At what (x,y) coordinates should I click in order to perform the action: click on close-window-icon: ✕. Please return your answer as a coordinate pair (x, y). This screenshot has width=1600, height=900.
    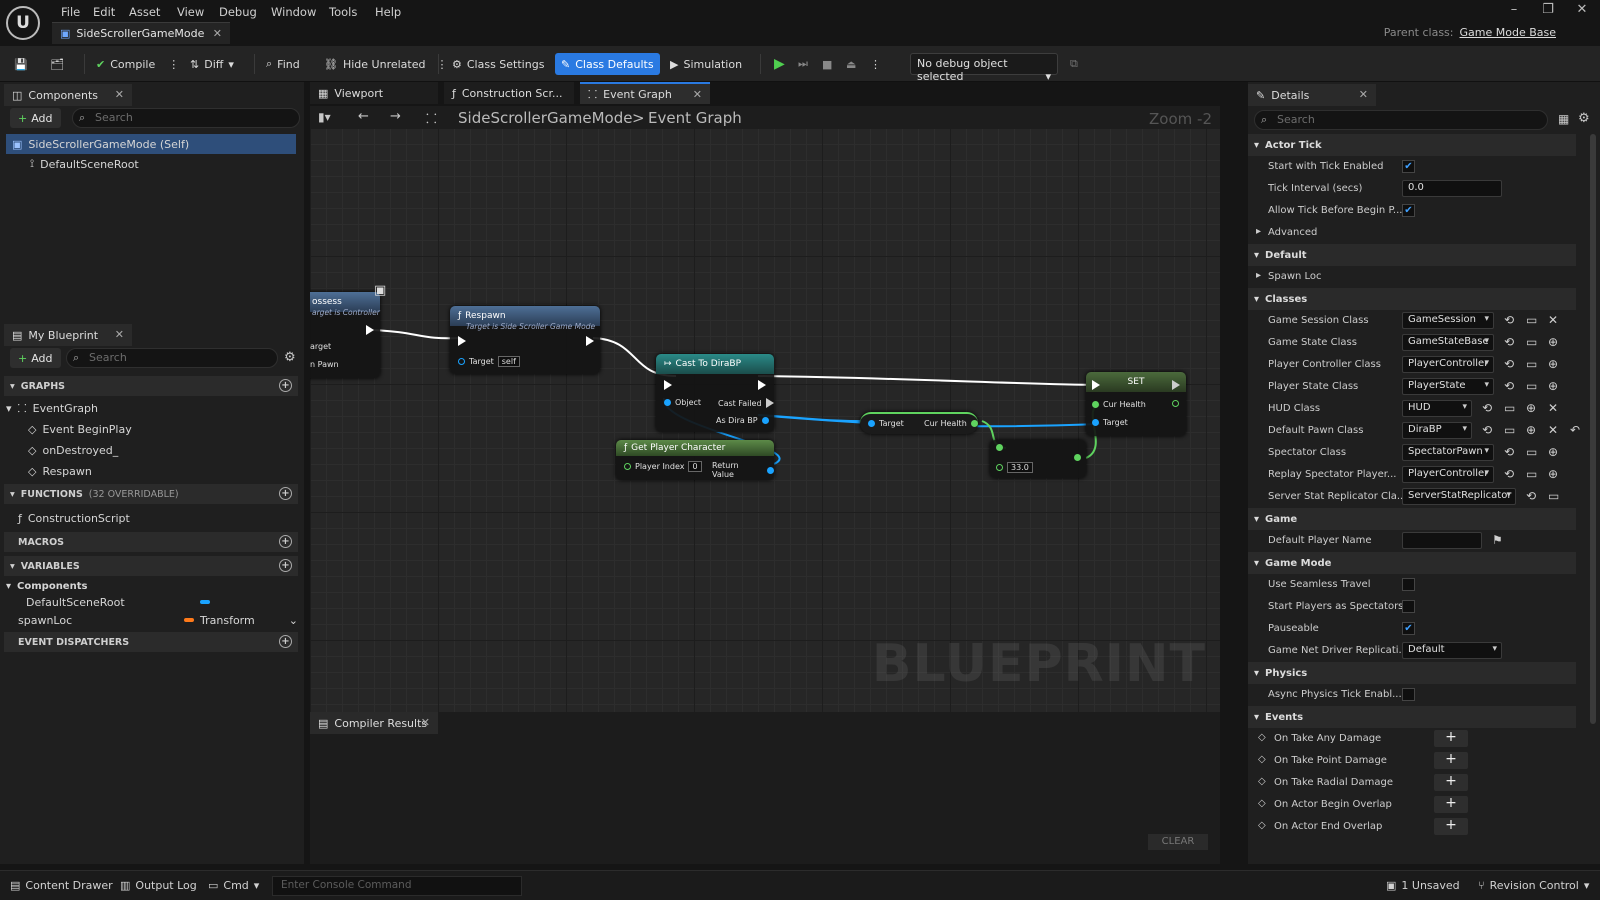
    Looking at the image, I should click on (1582, 9).